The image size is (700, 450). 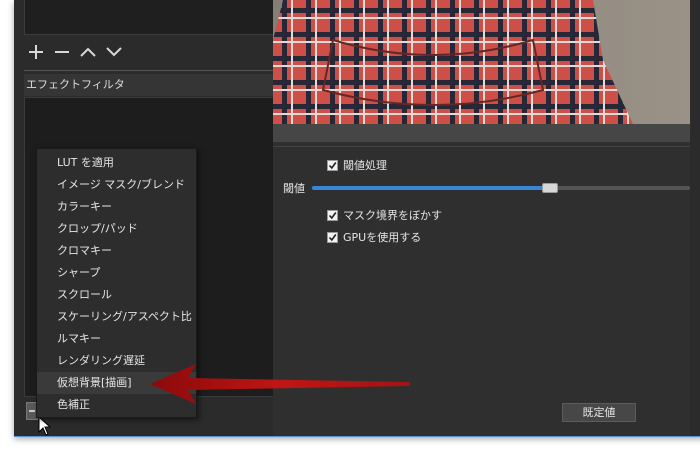 I want to click on slider-handle, so click(x=550, y=188).